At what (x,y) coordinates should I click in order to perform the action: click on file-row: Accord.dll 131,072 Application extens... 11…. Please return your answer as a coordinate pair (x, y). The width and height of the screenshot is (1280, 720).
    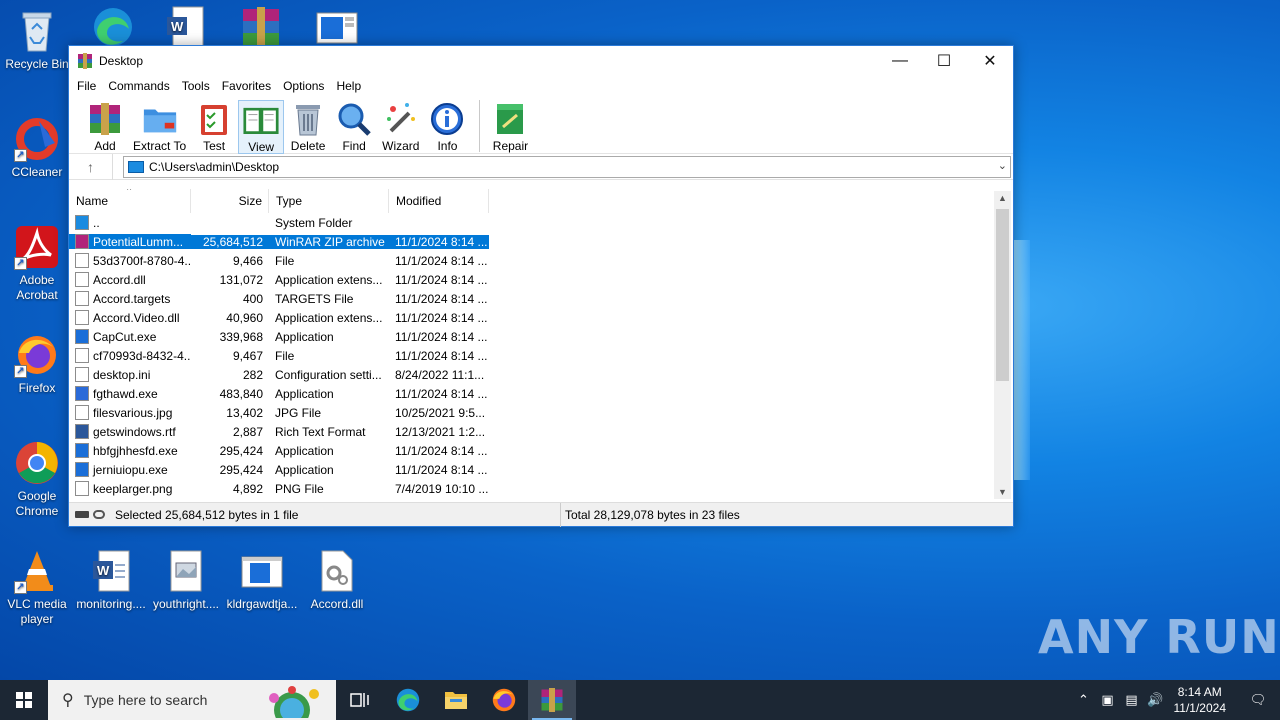
    Looking at the image, I should click on (541, 279).